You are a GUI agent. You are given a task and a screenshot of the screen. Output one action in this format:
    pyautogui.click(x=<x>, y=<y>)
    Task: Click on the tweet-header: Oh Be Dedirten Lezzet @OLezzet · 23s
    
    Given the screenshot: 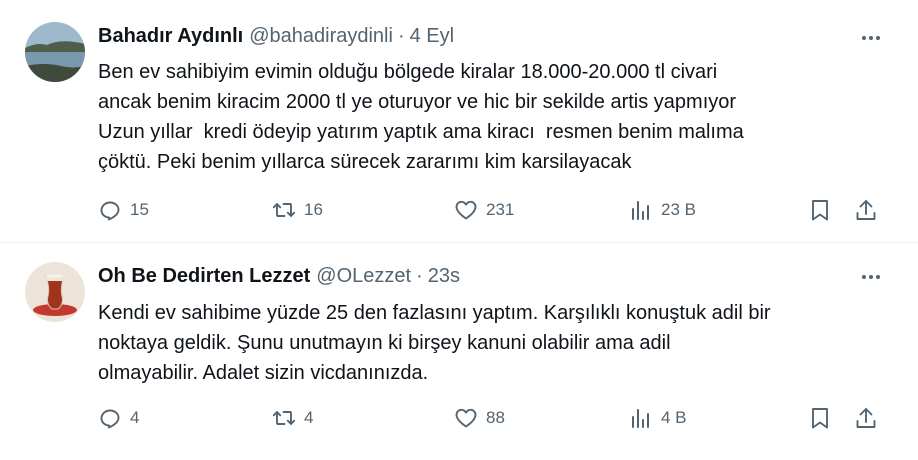 What is the action you would take?
    pyautogui.click(x=279, y=276)
    